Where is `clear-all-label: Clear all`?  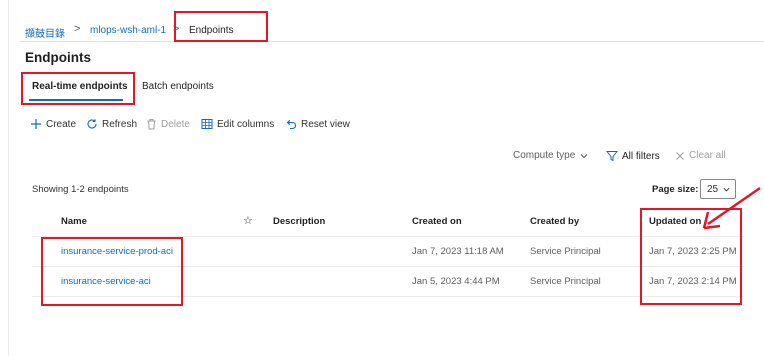 clear-all-label: Clear all is located at coordinates (707, 155).